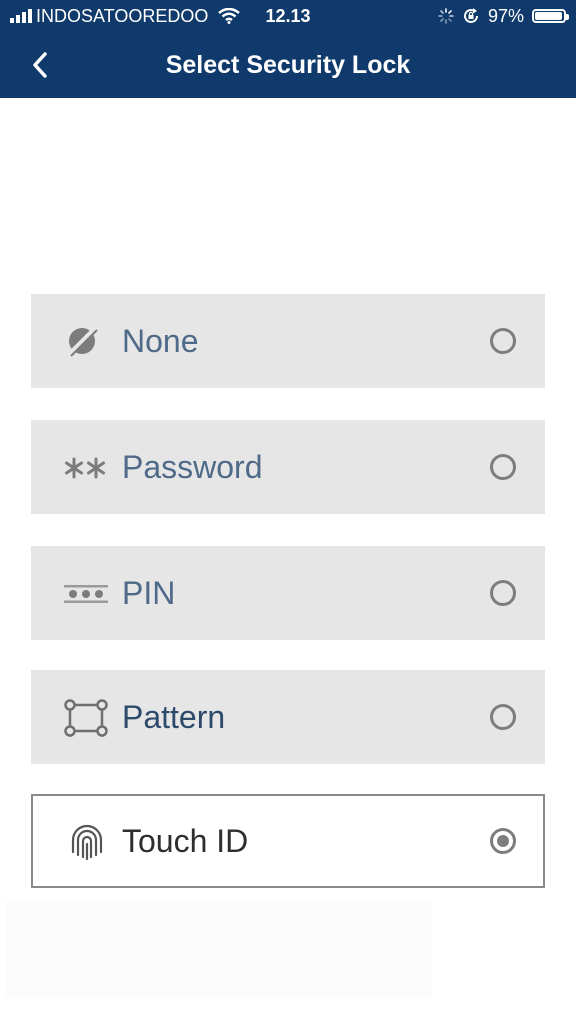 The image size is (576, 1024). Describe the element at coordinates (288, 16) in the screenshot. I see `status-bar: INDOSATOOREDOO 12.13 97%` at that location.